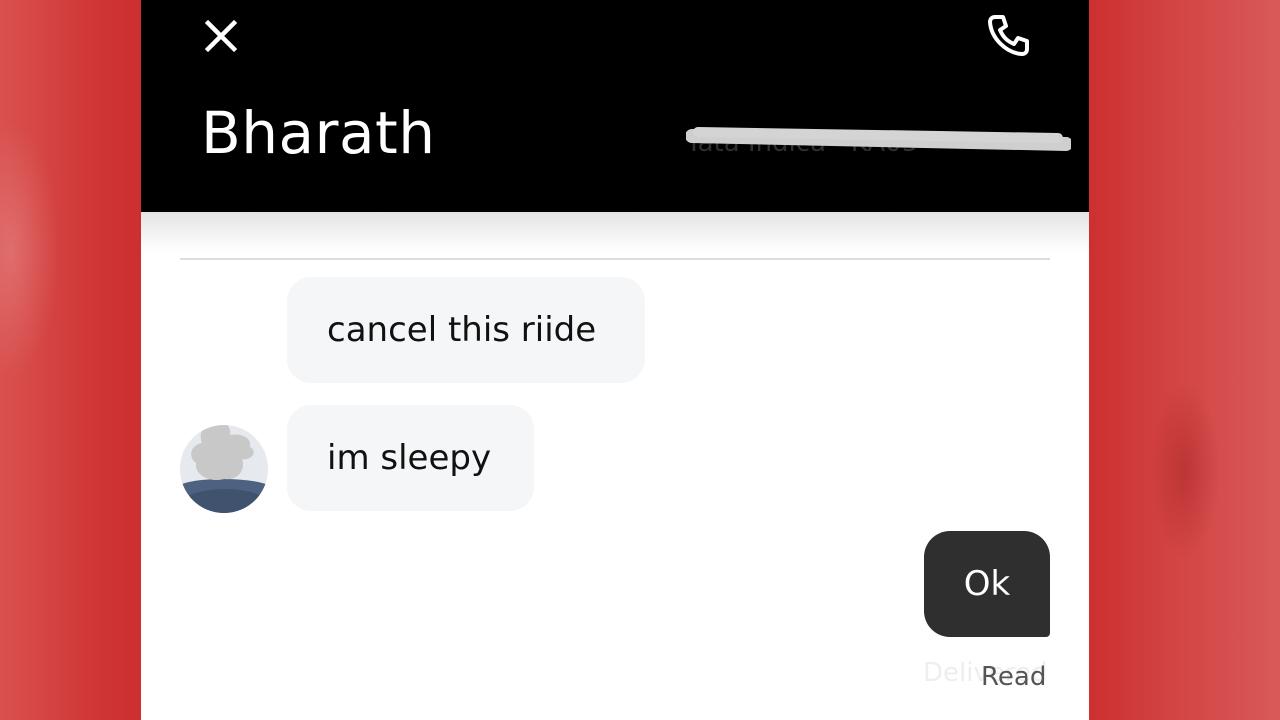  I want to click on outgoing-message-bubble: Ok, so click(987, 584).